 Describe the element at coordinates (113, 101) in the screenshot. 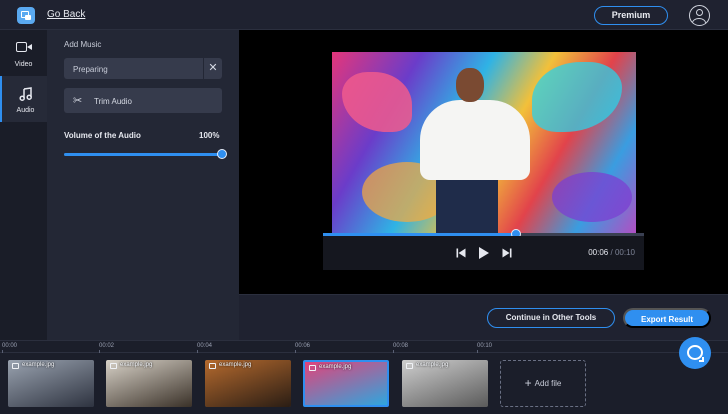

I see `trim-audio-label: Trim Audio` at that location.